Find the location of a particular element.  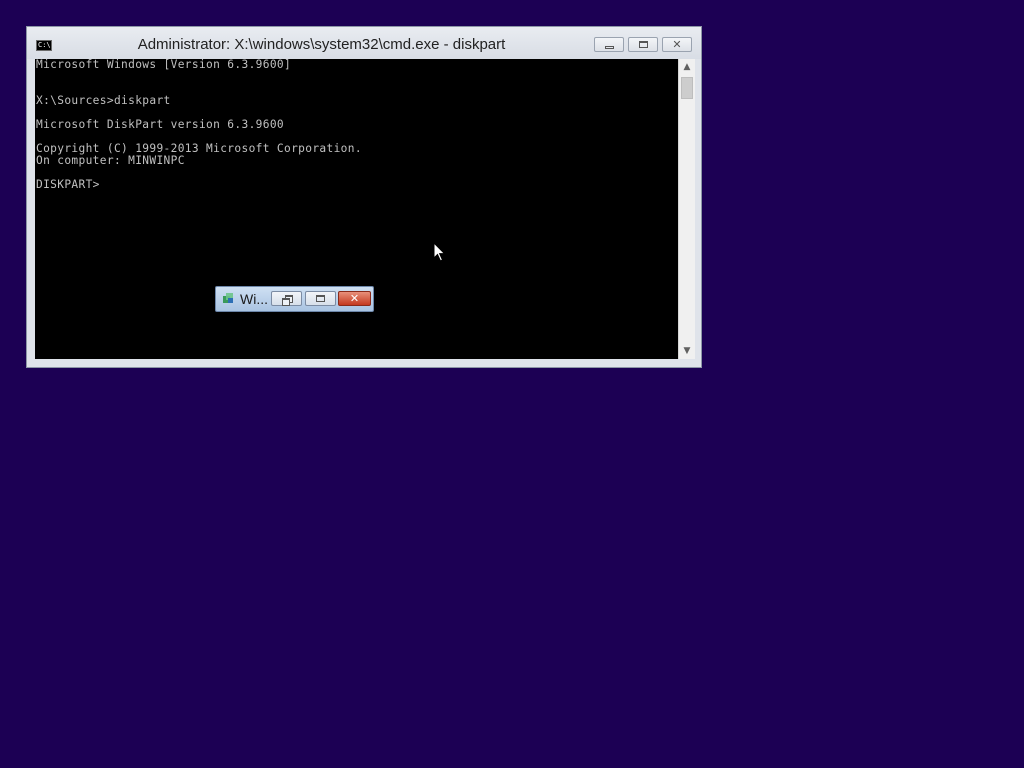

minimize-icon is located at coordinates (609, 47).